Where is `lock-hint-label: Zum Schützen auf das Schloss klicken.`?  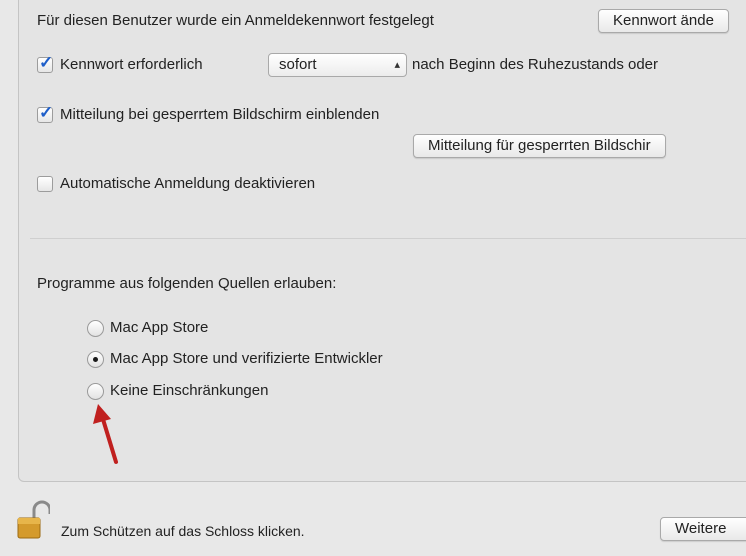
lock-hint-label: Zum Schützen auf das Schloss klicken. is located at coordinates (183, 531).